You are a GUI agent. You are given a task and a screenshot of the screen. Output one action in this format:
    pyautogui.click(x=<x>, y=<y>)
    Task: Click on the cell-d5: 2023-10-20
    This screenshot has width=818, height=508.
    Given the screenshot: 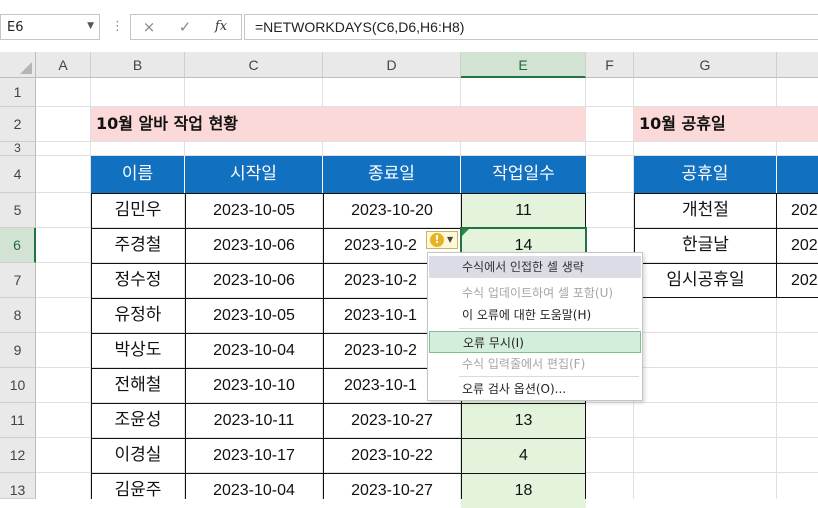 What is the action you would take?
    pyautogui.click(x=392, y=210)
    